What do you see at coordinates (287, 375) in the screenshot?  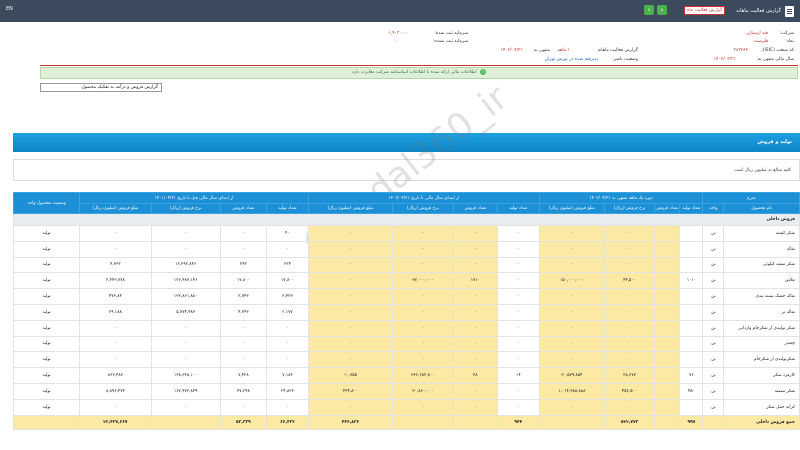 I see `table-cell: ۷,۱۸۳` at bounding box center [287, 375].